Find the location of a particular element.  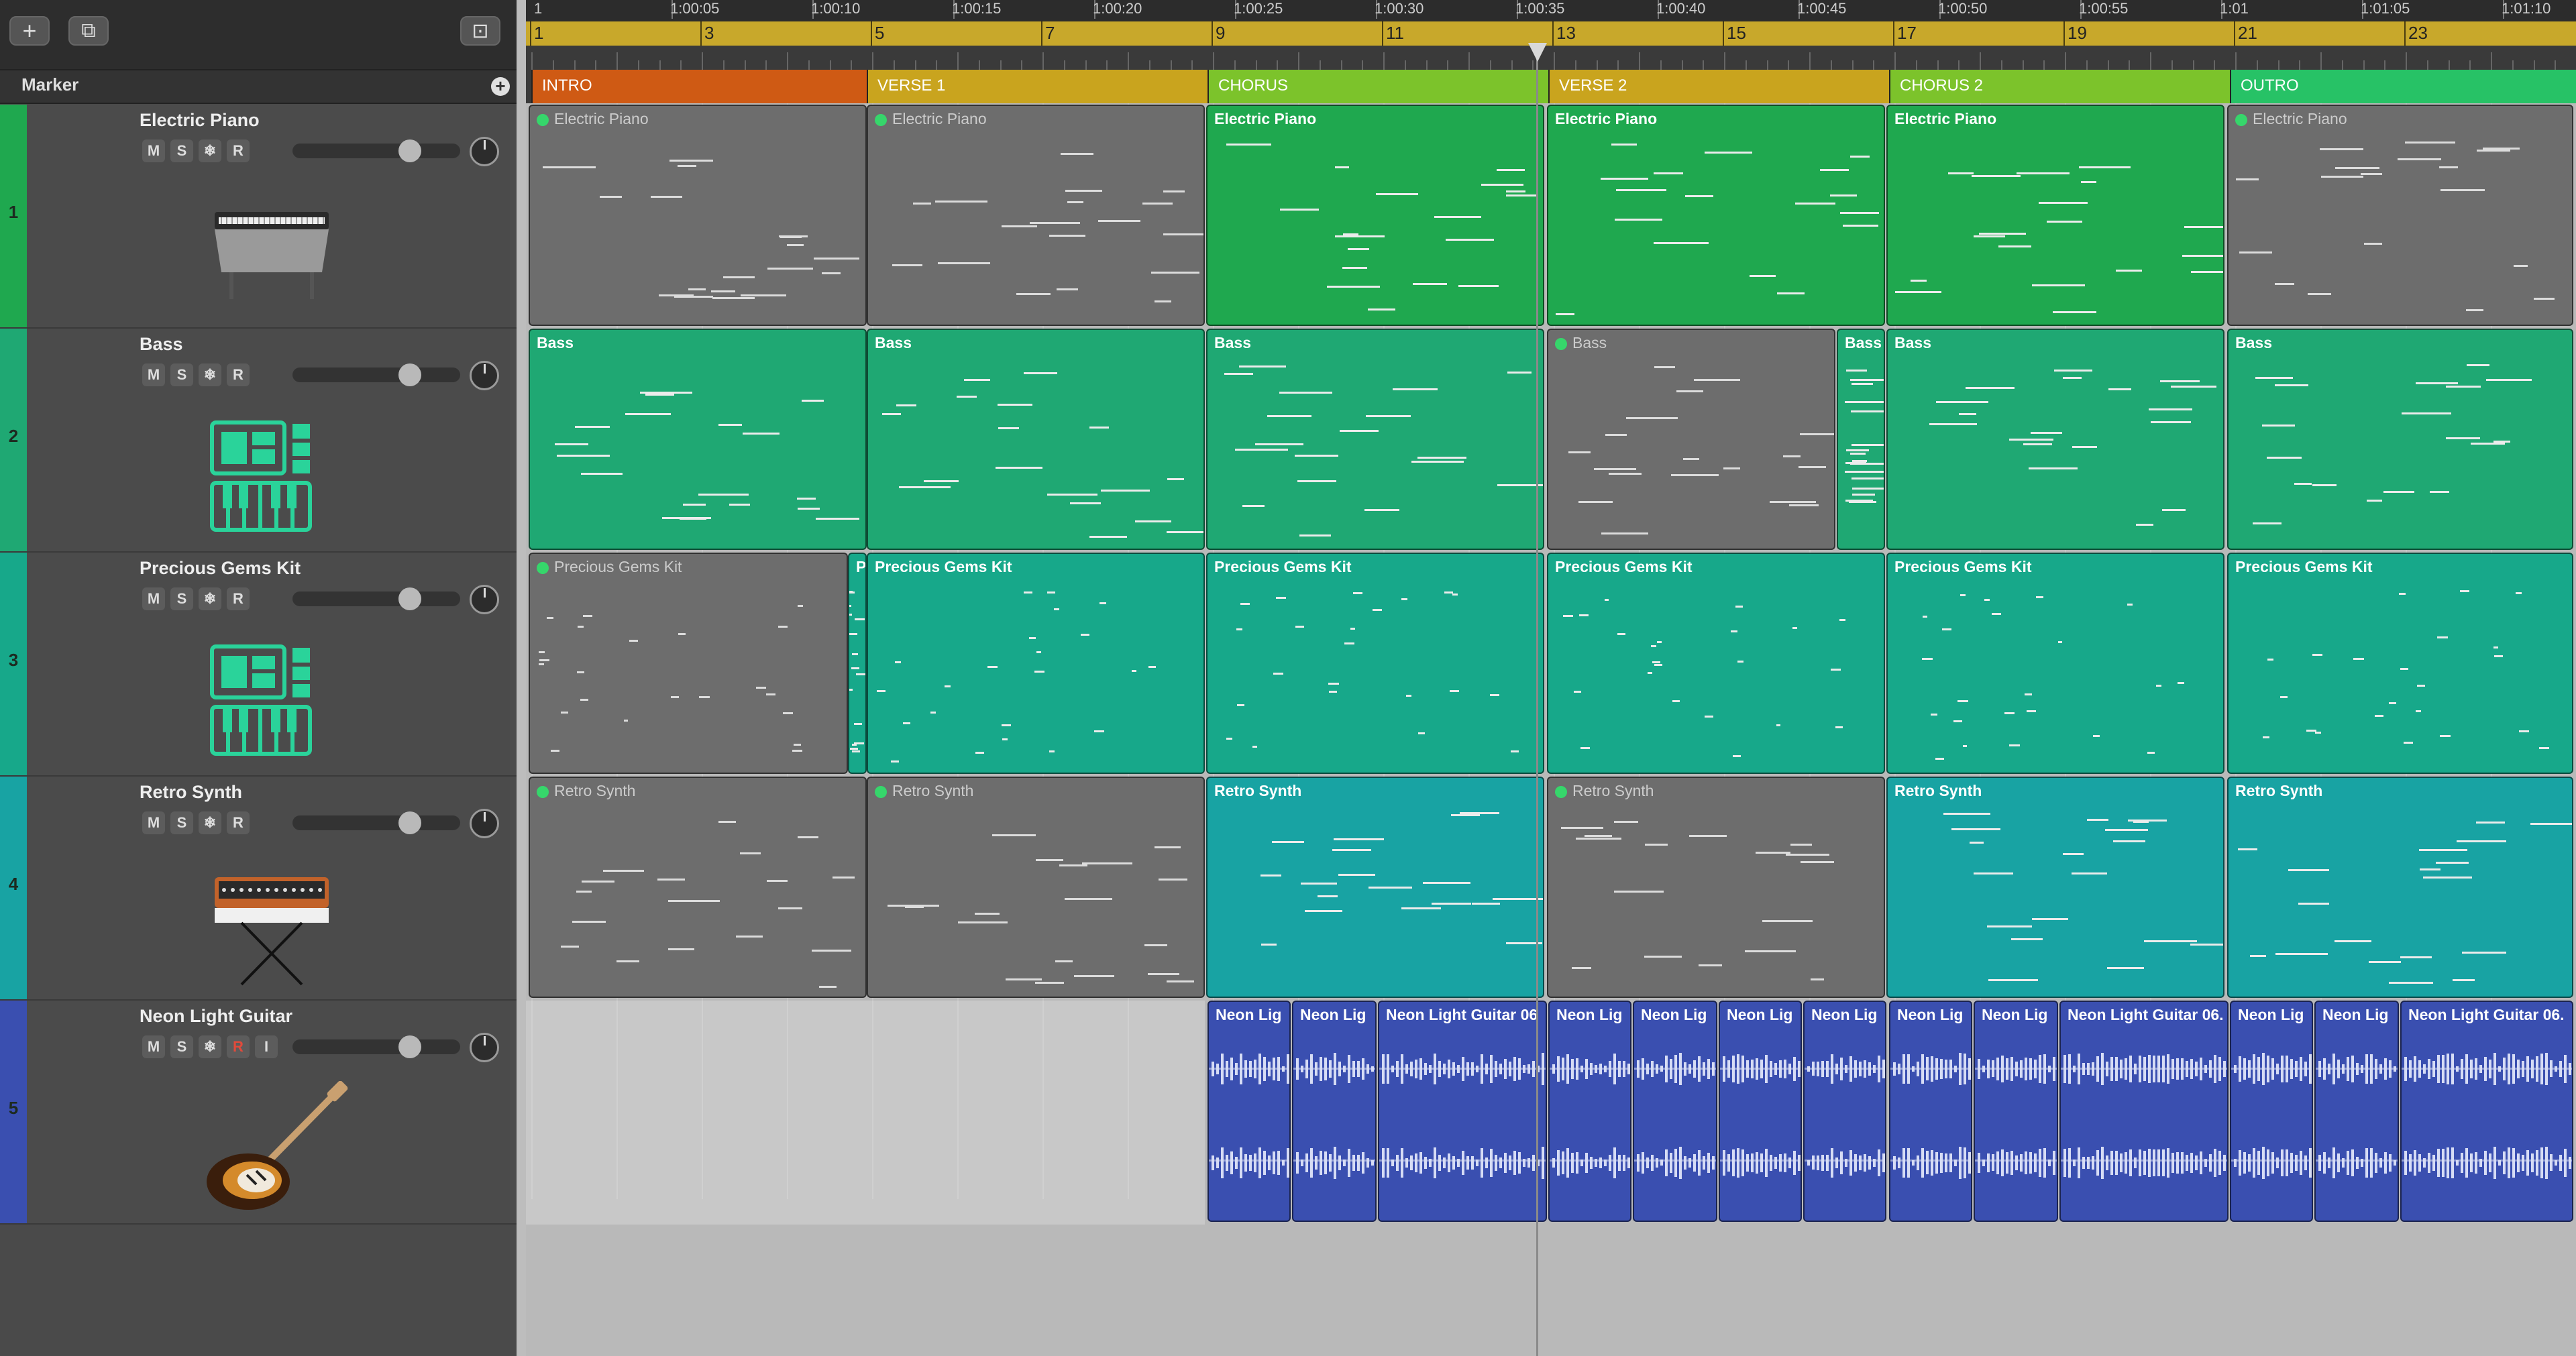

track-header-electric-piano: 1 Electric Piano M S ❄ R is located at coordinates (258, 217).